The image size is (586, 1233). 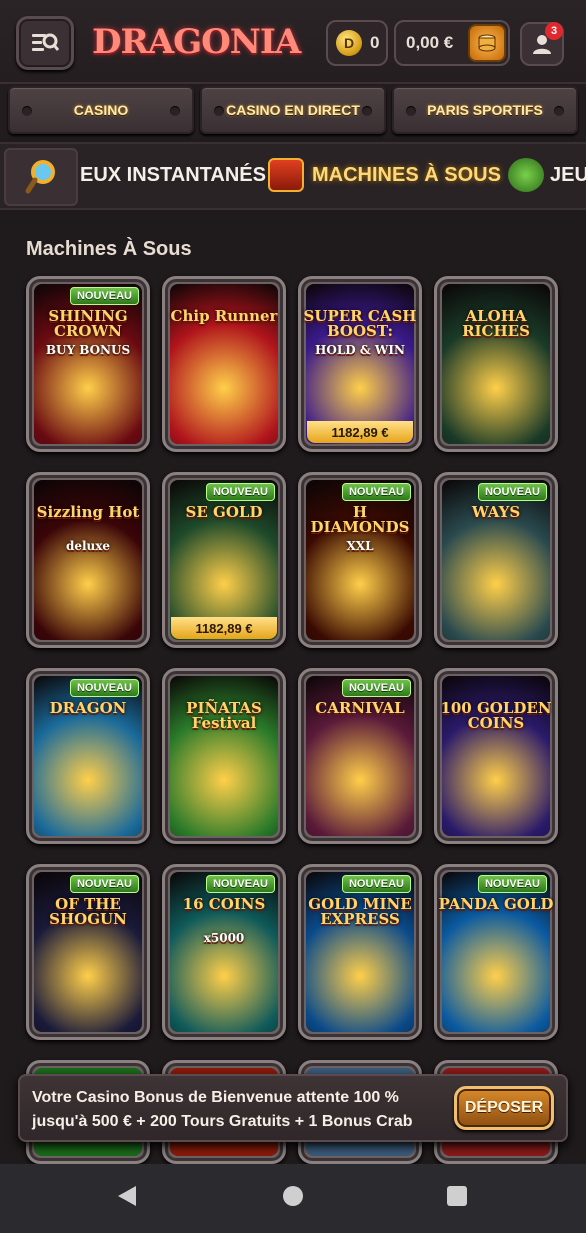 I want to click on back-icon, so click(x=127, y=1196).